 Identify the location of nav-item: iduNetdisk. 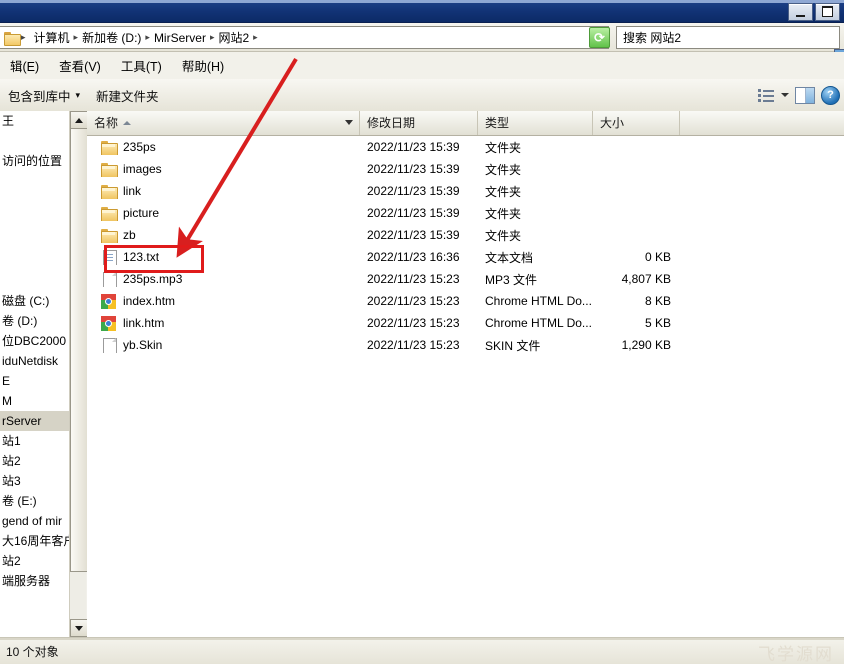
(34, 361).